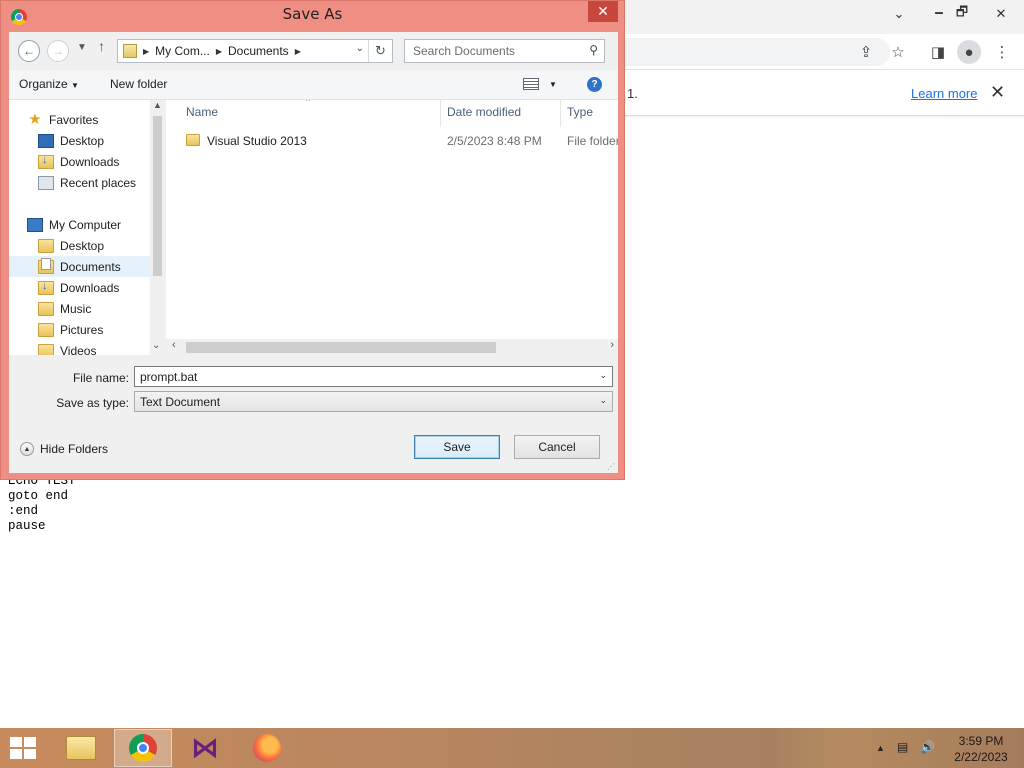  What do you see at coordinates (755, 52) in the screenshot?
I see `omnibox` at bounding box center [755, 52].